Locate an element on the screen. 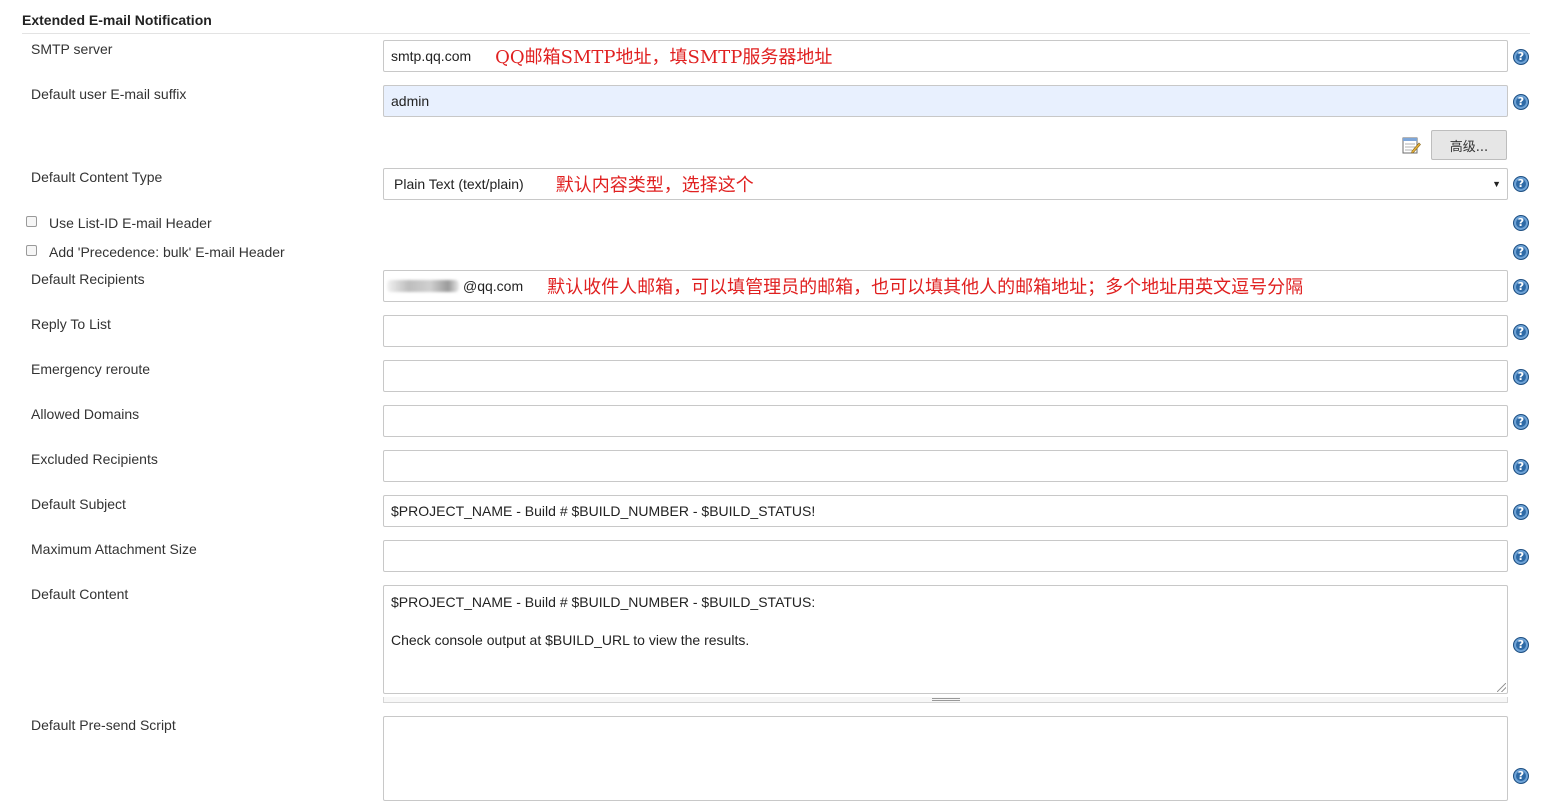  default-suffix-help-icon: ? is located at coordinates (1521, 102).